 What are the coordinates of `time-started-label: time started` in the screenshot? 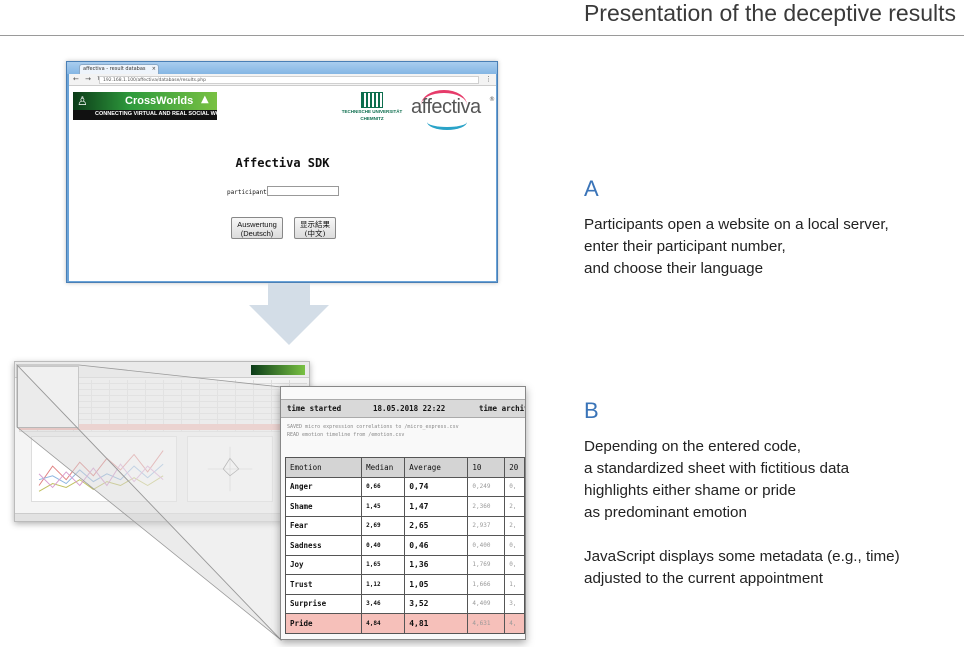 It's located at (314, 408).